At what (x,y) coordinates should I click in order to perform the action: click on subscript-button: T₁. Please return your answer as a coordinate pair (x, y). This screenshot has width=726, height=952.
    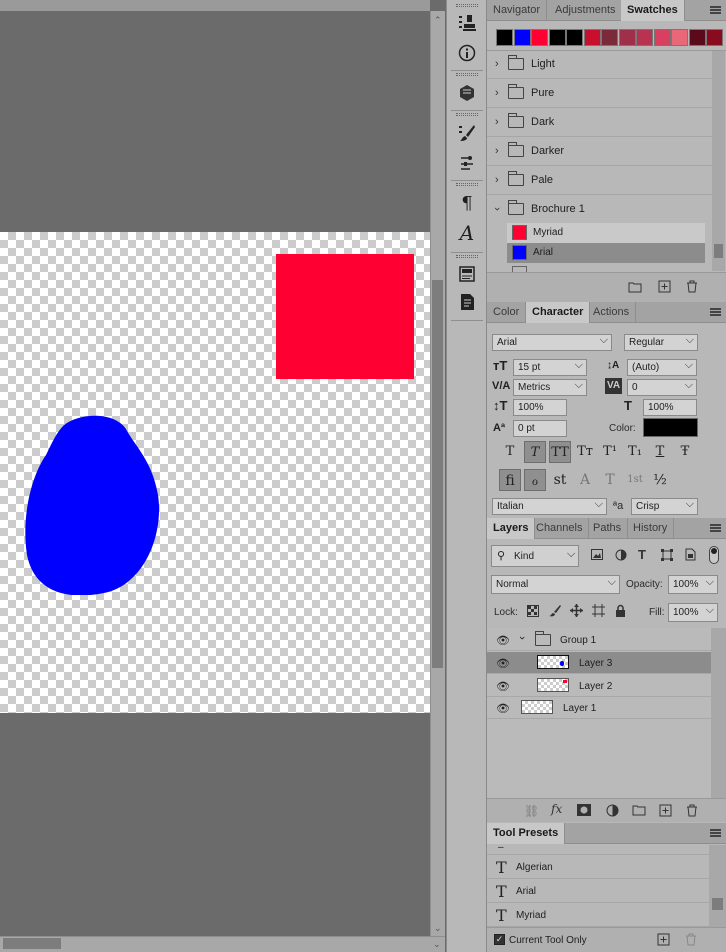
    Looking at the image, I should click on (635, 452).